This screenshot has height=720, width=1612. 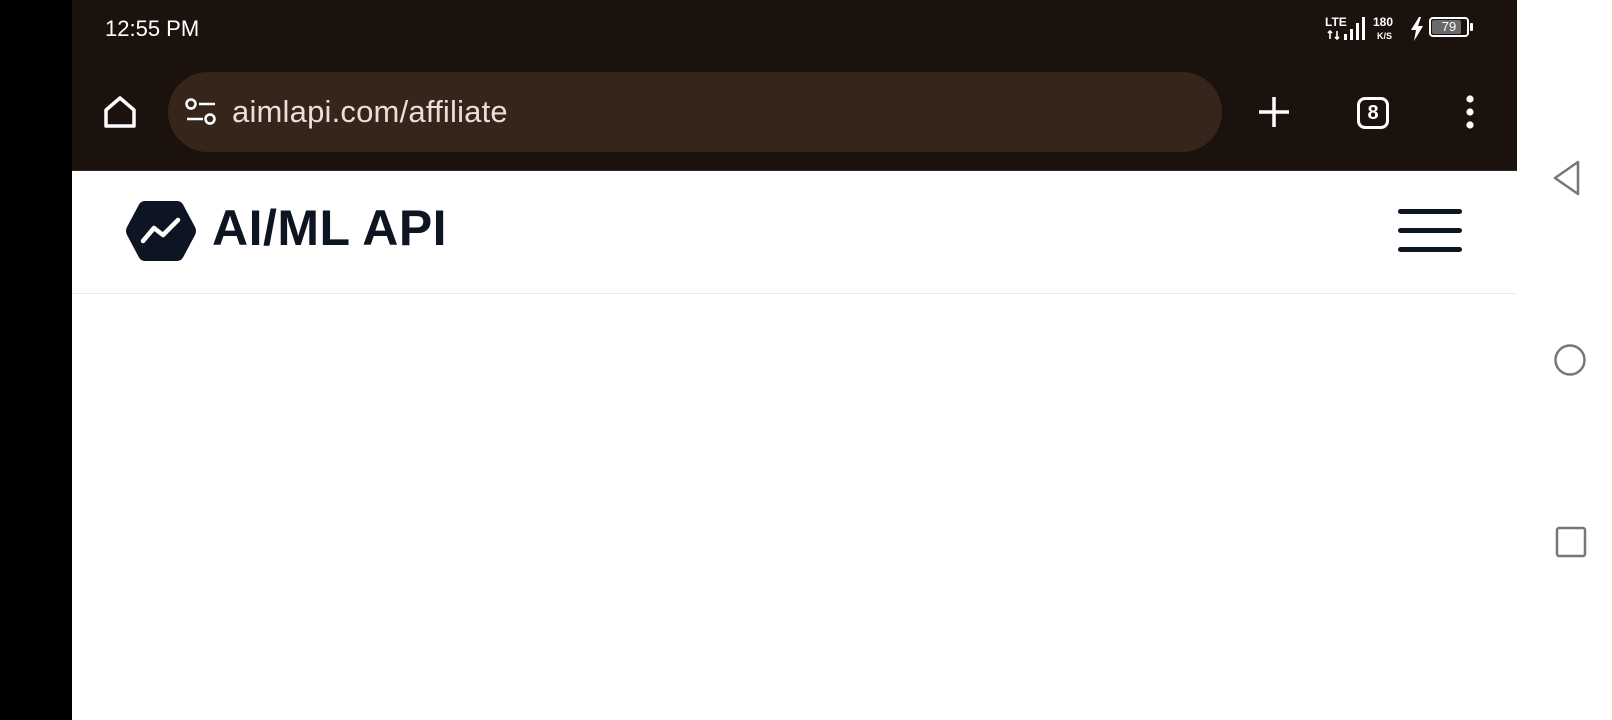 I want to click on battery-icon: 79, so click(x=1449, y=27).